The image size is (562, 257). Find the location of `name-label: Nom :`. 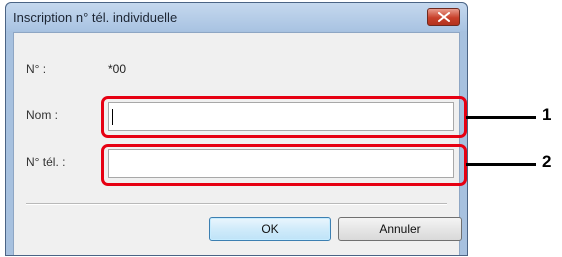

name-label: Nom : is located at coordinates (42, 115).